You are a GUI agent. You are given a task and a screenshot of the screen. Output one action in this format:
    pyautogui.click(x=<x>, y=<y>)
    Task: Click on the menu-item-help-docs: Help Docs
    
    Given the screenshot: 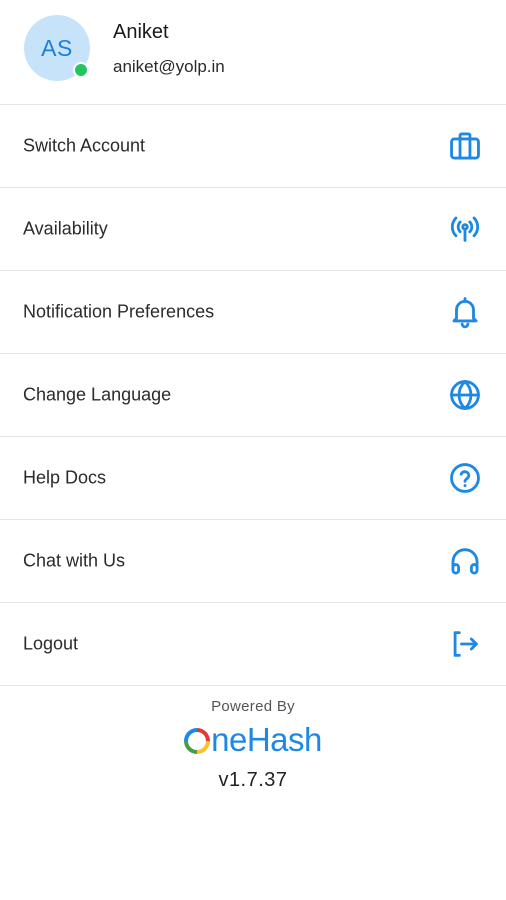 What is the action you would take?
    pyautogui.click(x=253, y=478)
    